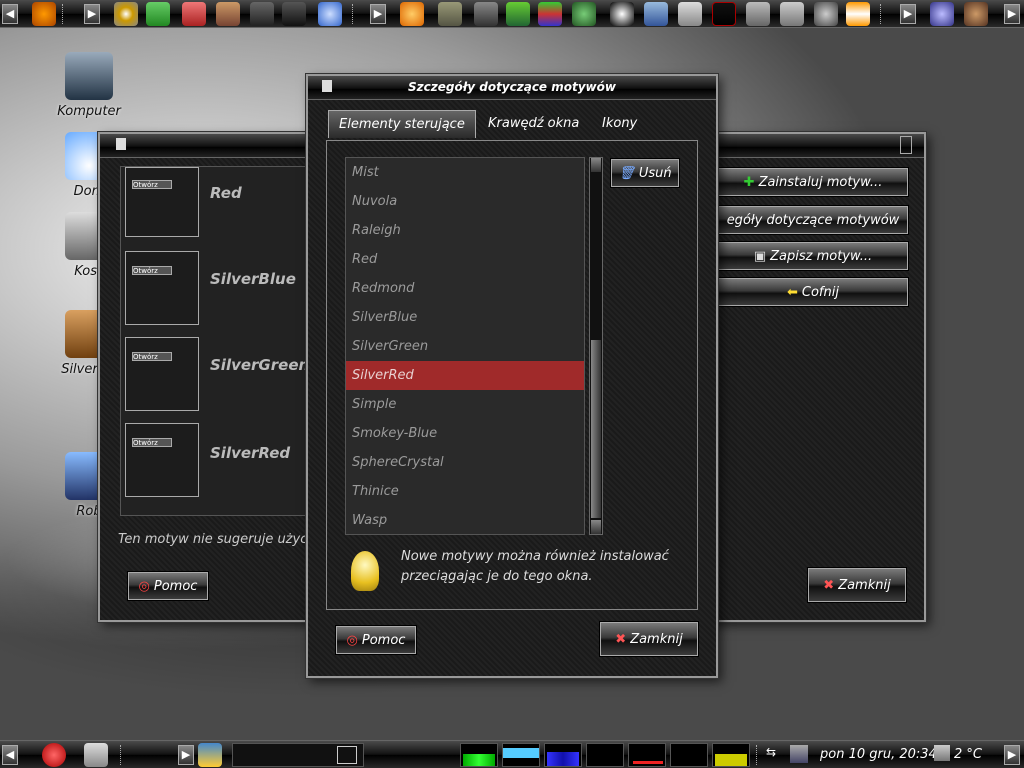  What do you see at coordinates (465, 230) in the screenshot?
I see `theme-list-item: Raleigh` at bounding box center [465, 230].